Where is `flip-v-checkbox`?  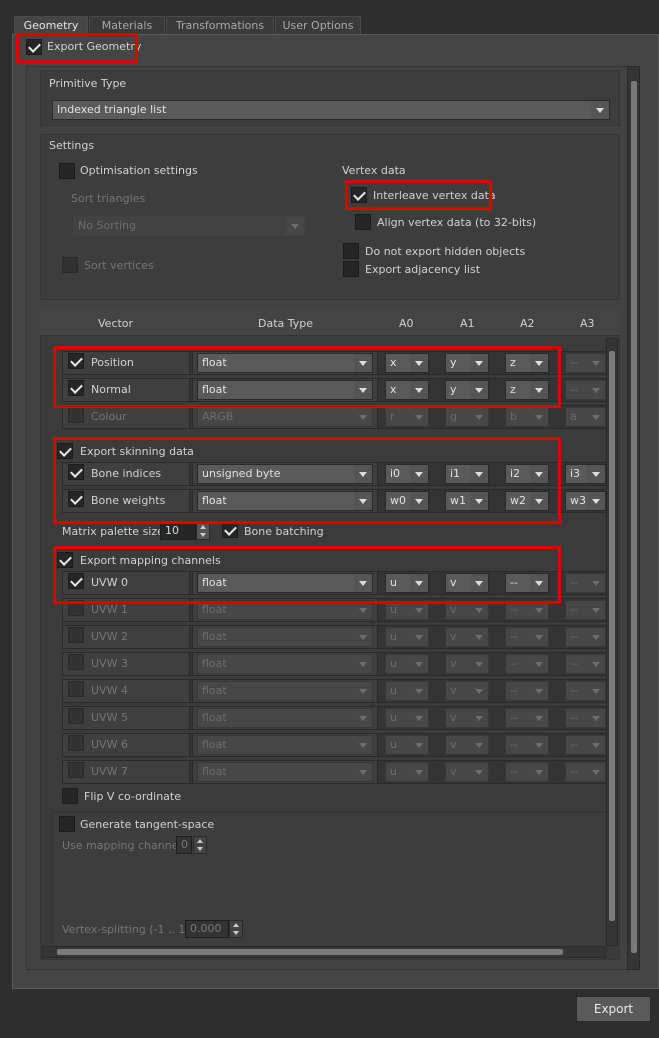 flip-v-checkbox is located at coordinates (70, 796).